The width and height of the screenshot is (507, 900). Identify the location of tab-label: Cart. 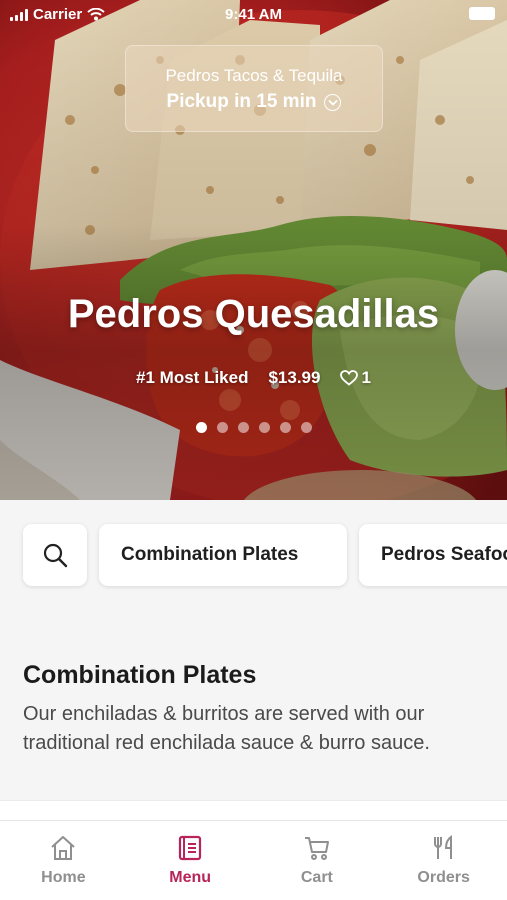
(316, 877).